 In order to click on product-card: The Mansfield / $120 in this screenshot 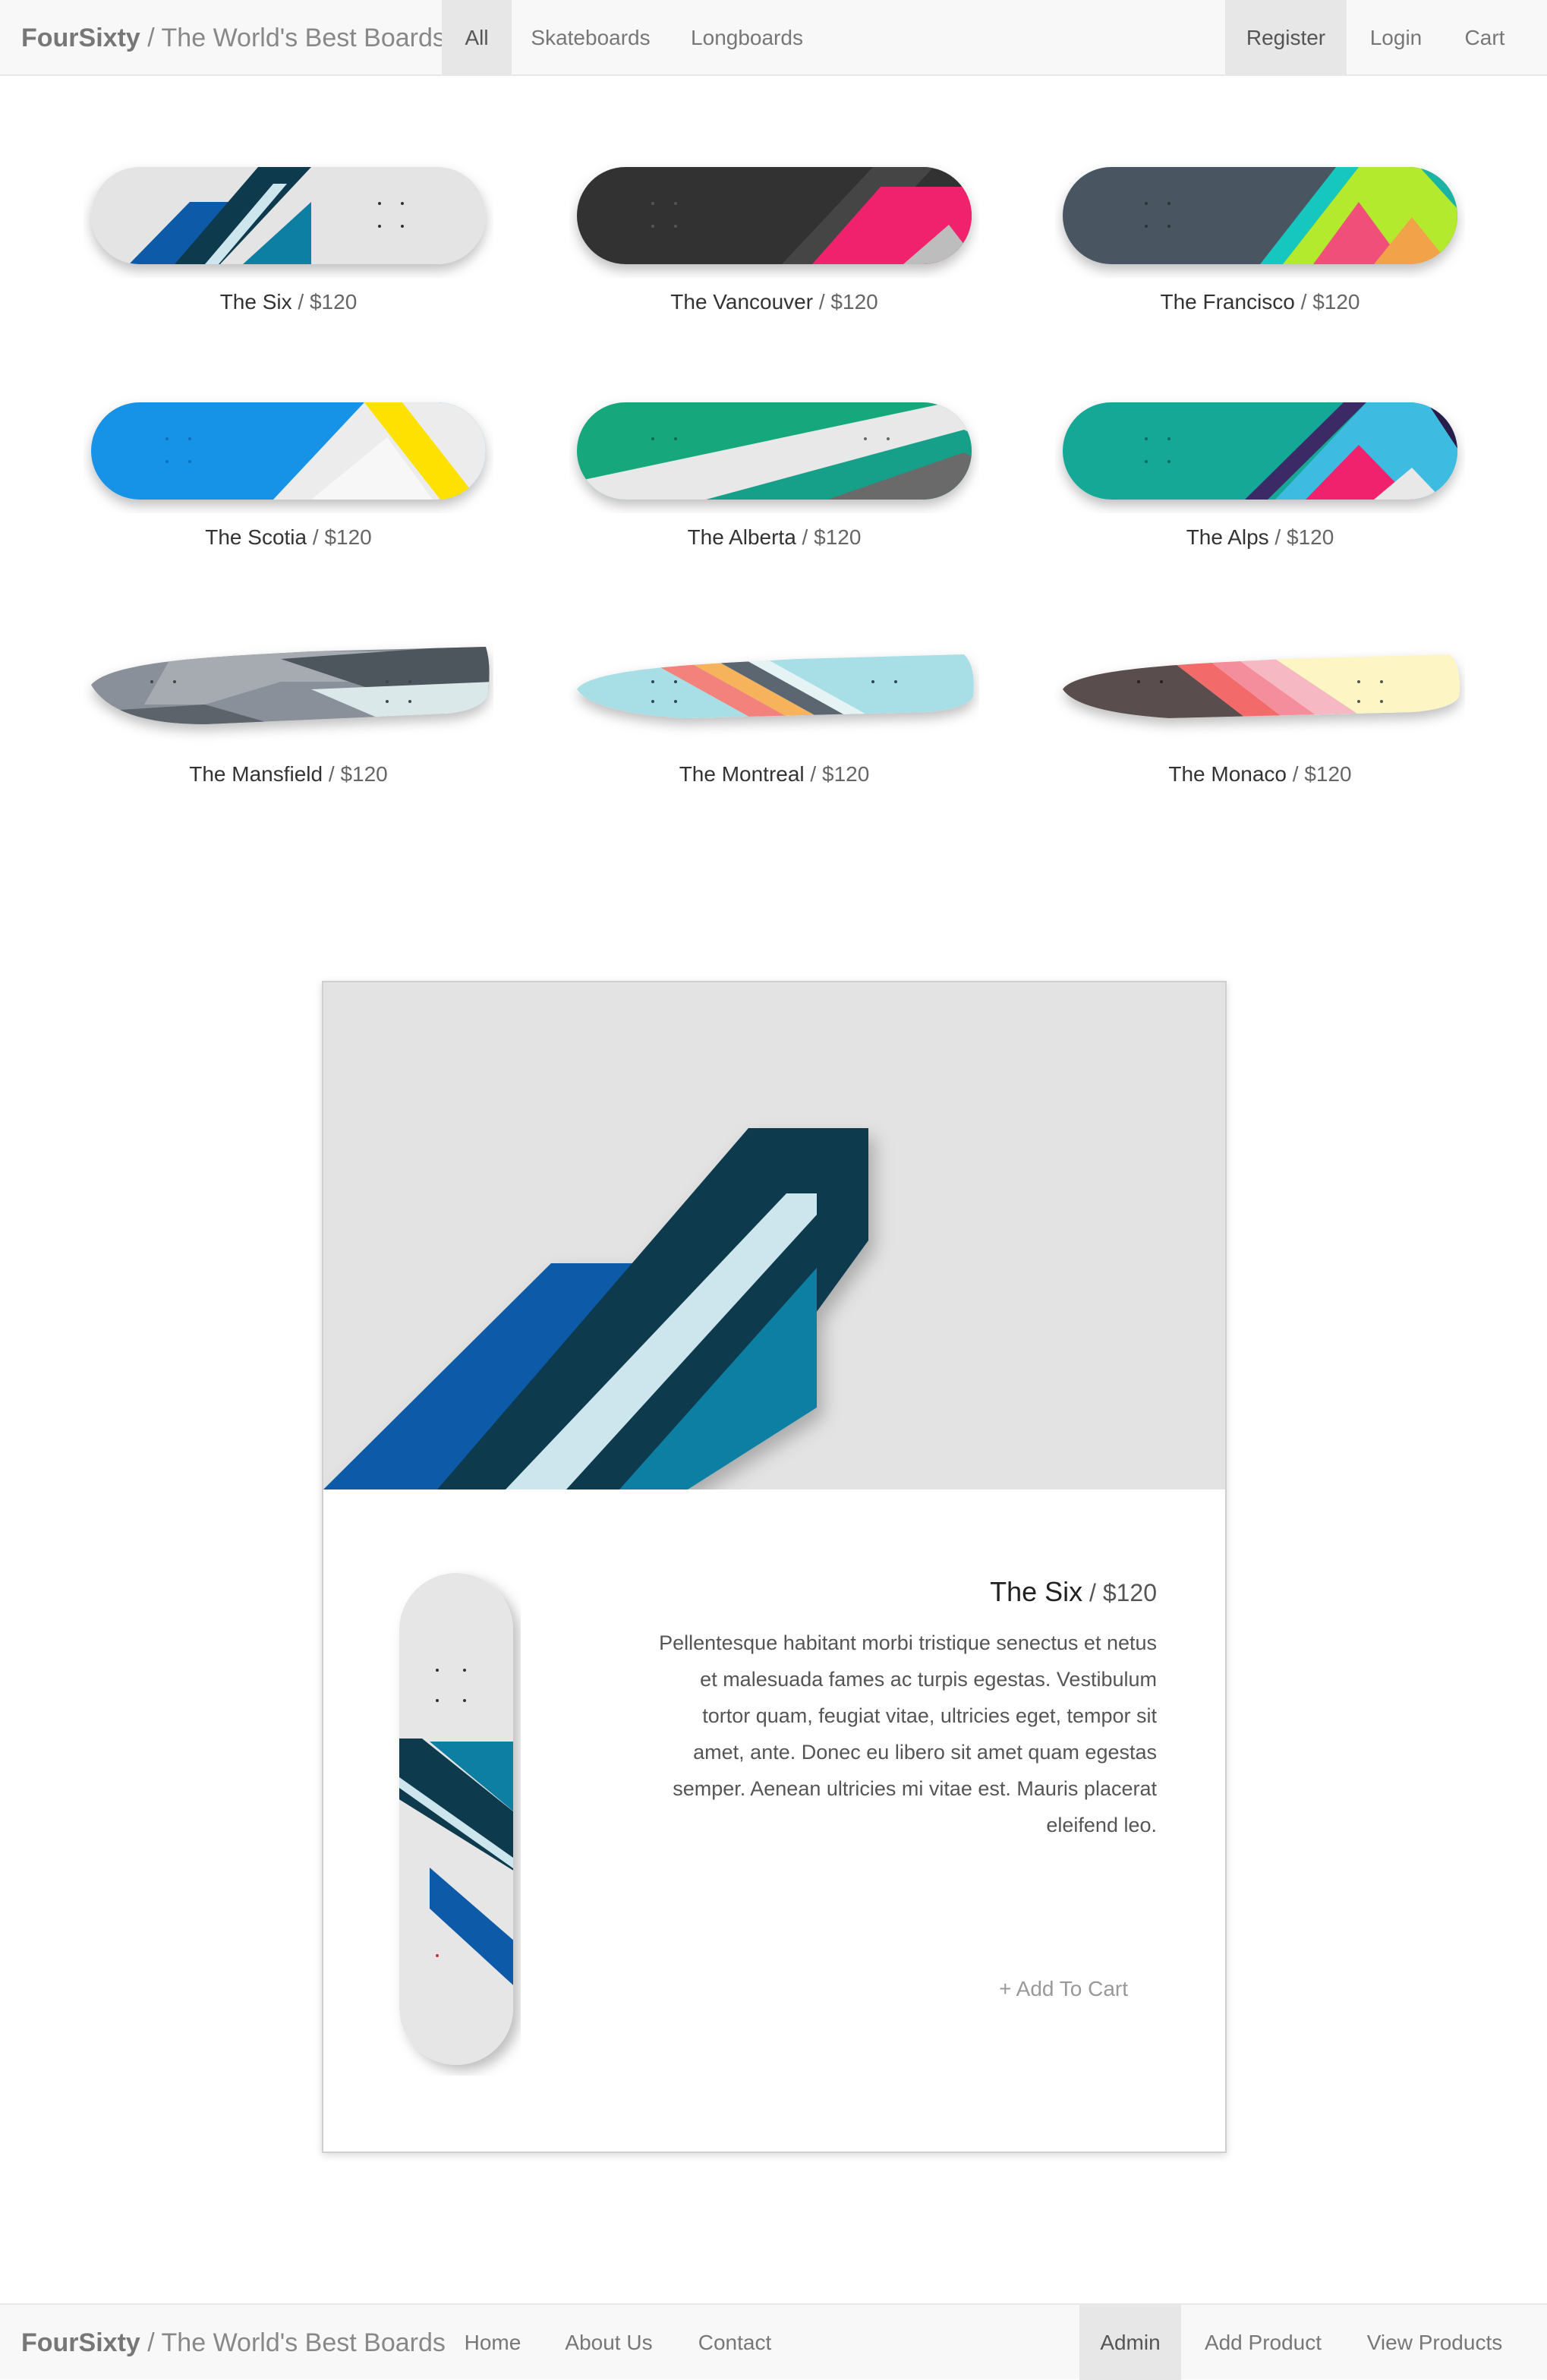, I will do `click(288, 727)`.